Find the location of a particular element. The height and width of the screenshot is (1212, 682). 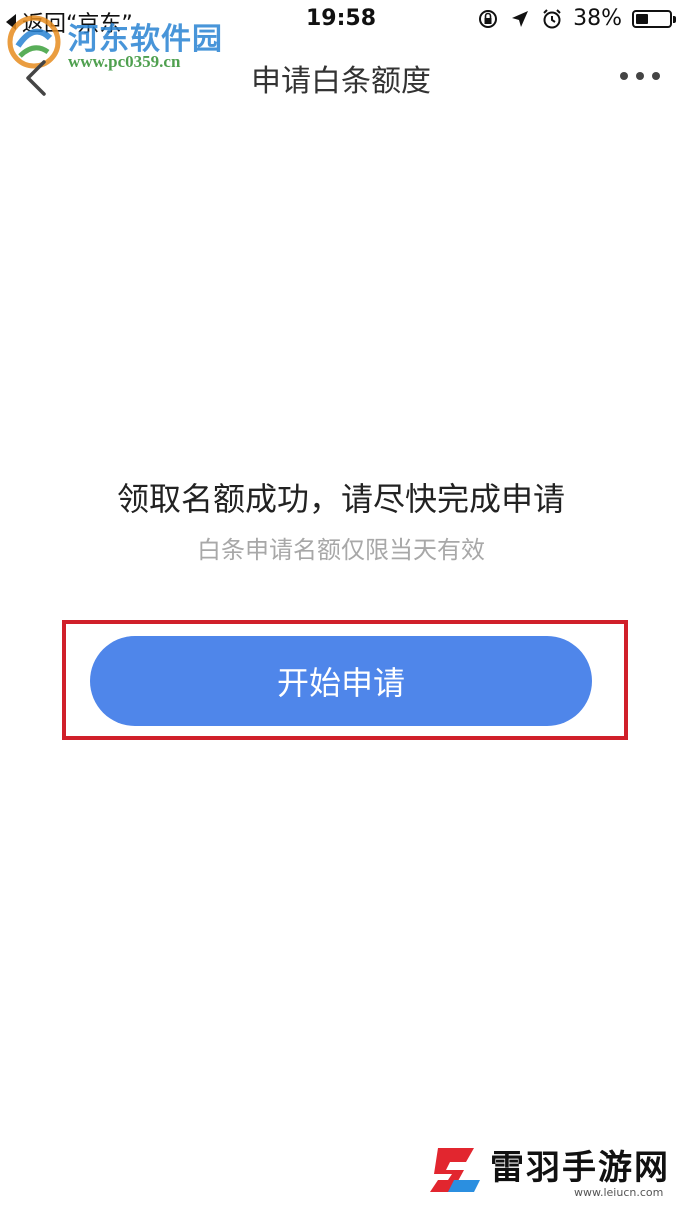

watermark-bottom: 雷羽手游网 www.leiucn.com is located at coordinates (549, 1171).